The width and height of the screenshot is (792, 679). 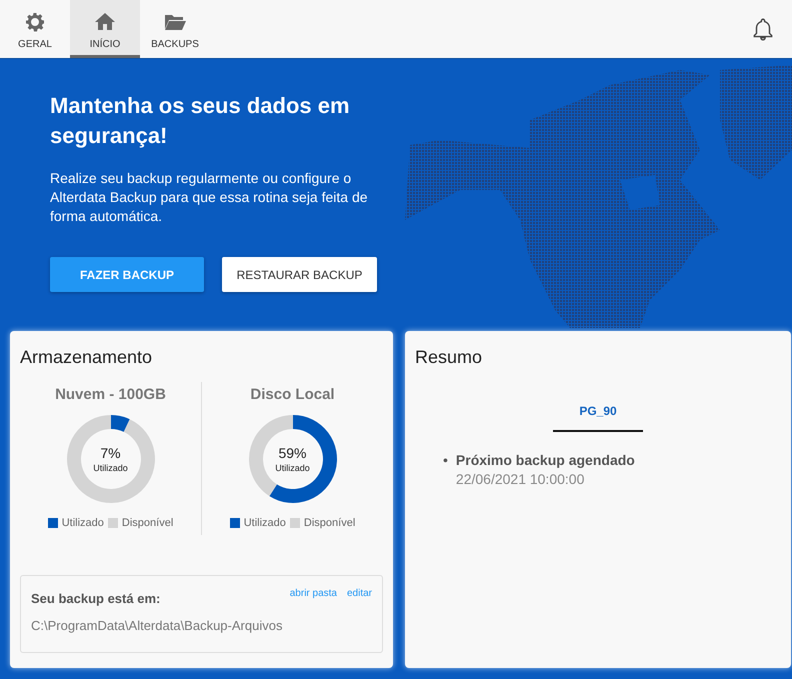 What do you see at coordinates (96, 598) in the screenshot?
I see `location-label: Seu backup está em:` at bounding box center [96, 598].